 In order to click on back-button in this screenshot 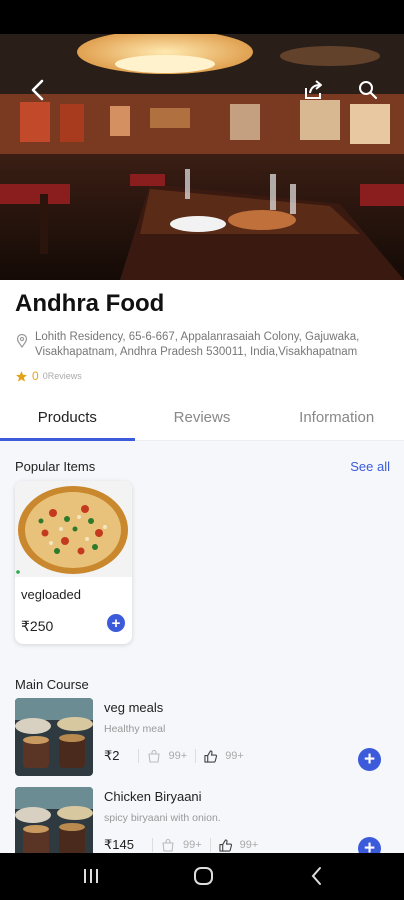, I will do `click(38, 90)`.